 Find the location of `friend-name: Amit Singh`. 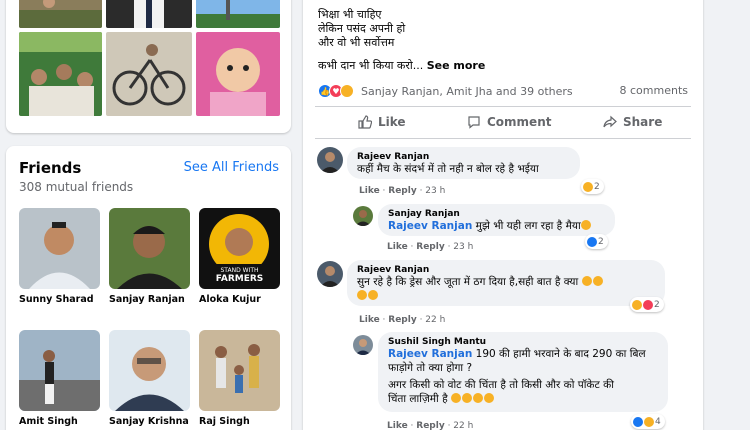

friend-name: Amit Singh is located at coordinates (59, 421).